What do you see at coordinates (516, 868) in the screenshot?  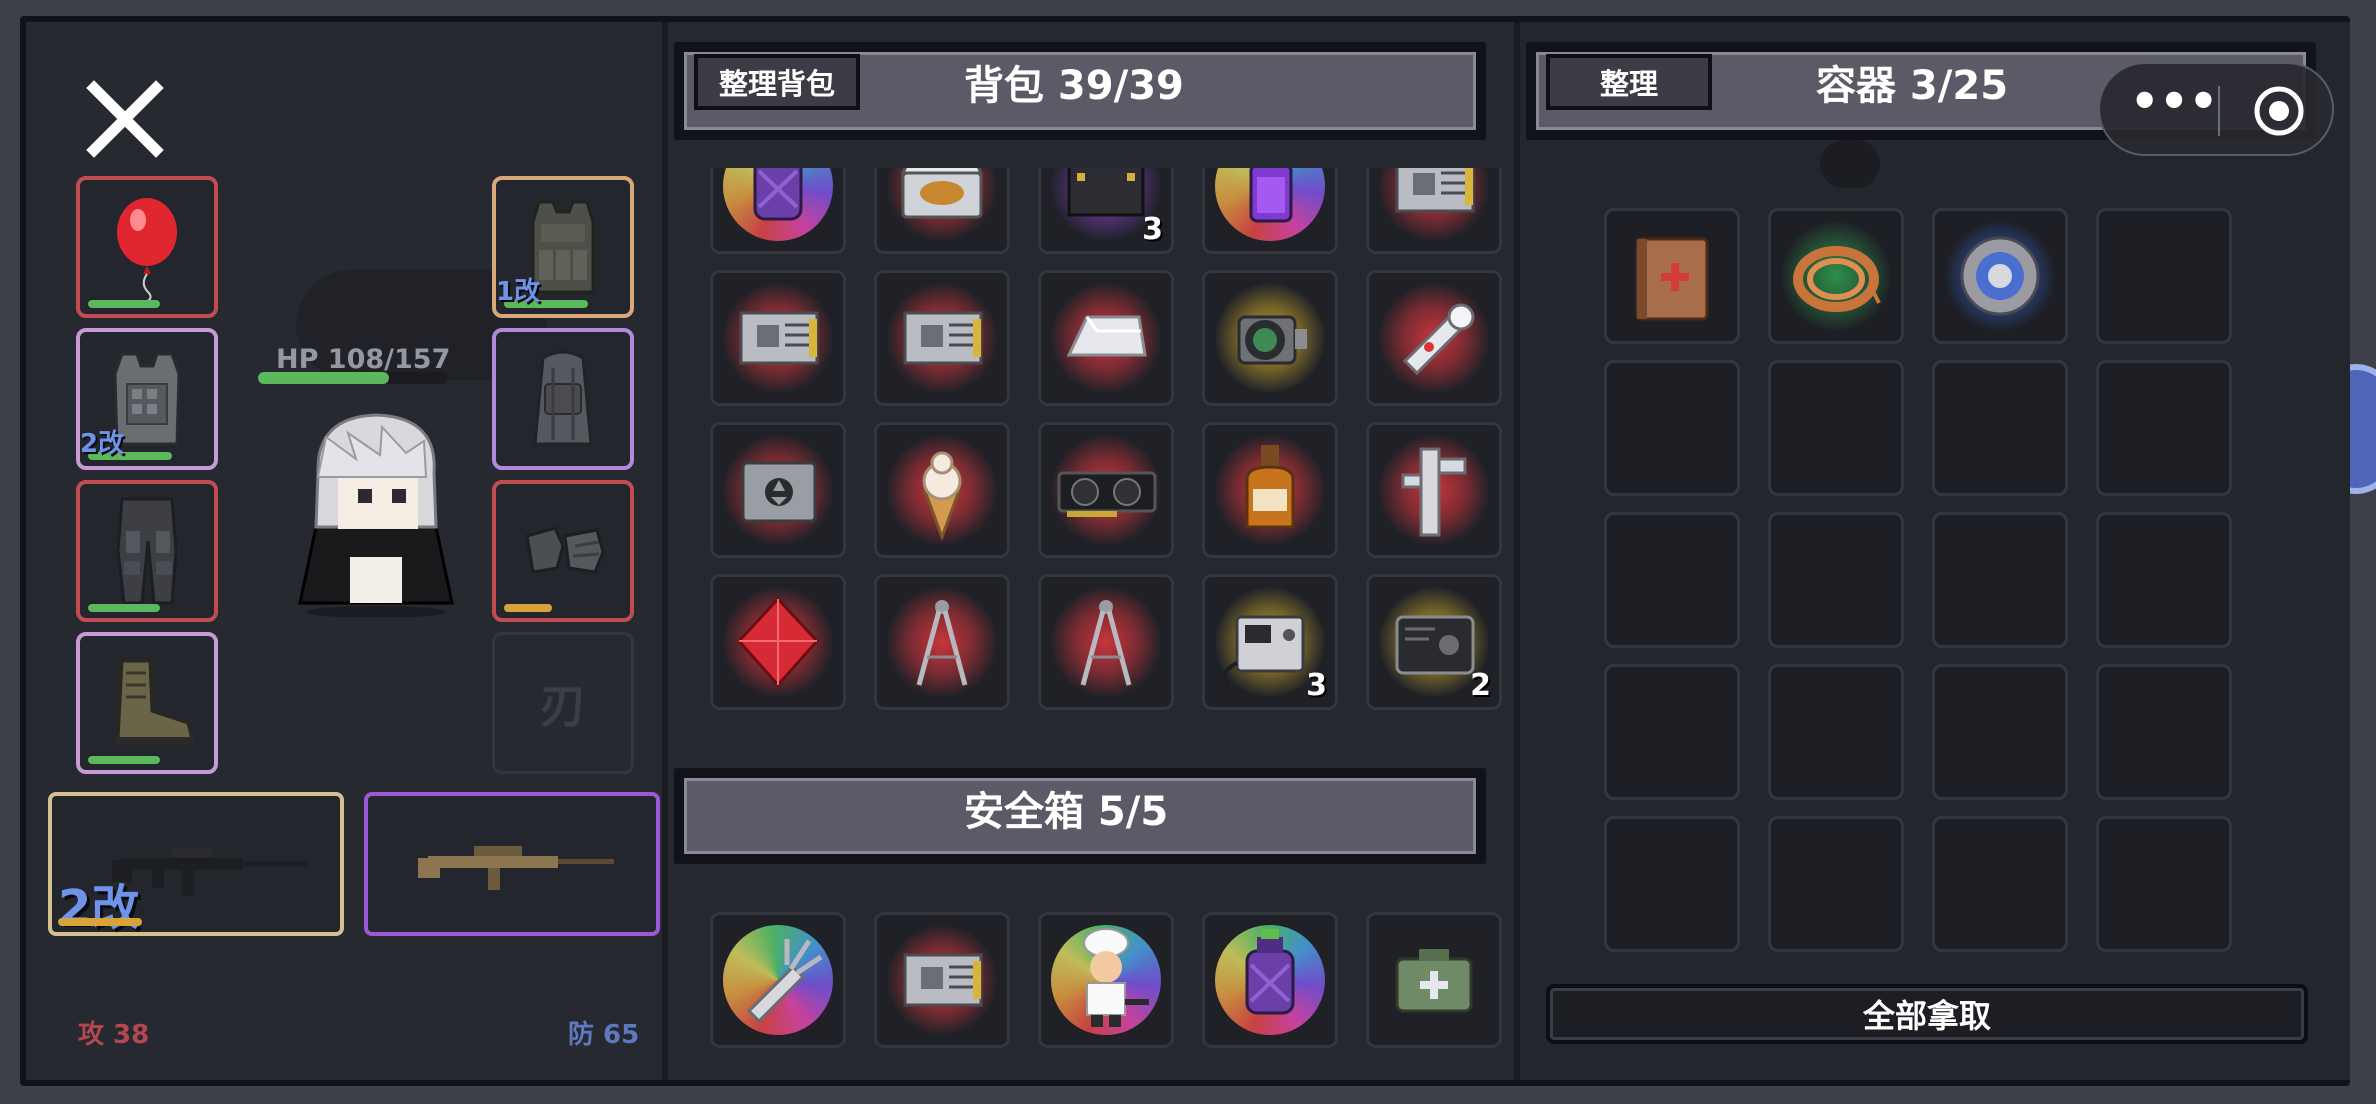 I see `tan-rifle-icon` at bounding box center [516, 868].